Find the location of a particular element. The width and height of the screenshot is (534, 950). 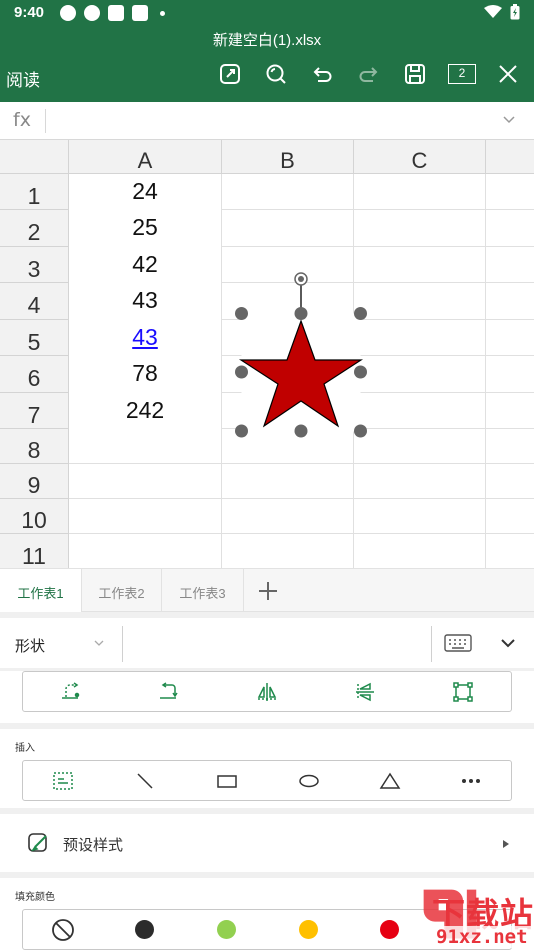

cell-d2 is located at coordinates (510, 228).